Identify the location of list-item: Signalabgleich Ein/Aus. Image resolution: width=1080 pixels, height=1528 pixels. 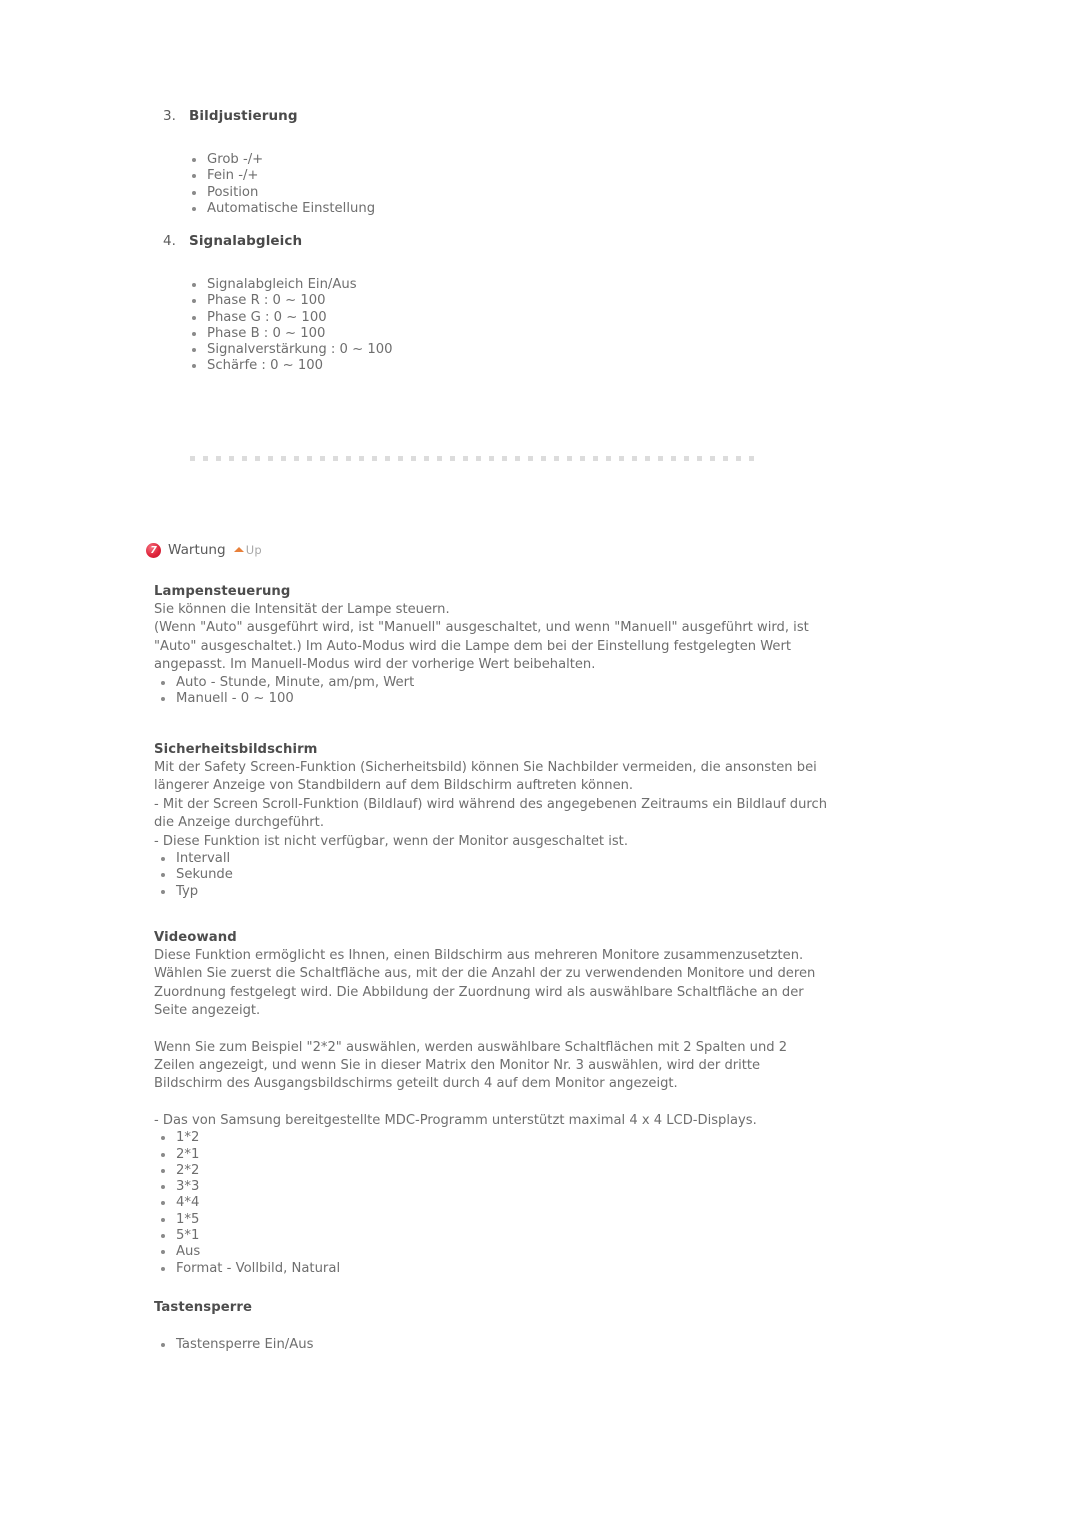
(289, 285).